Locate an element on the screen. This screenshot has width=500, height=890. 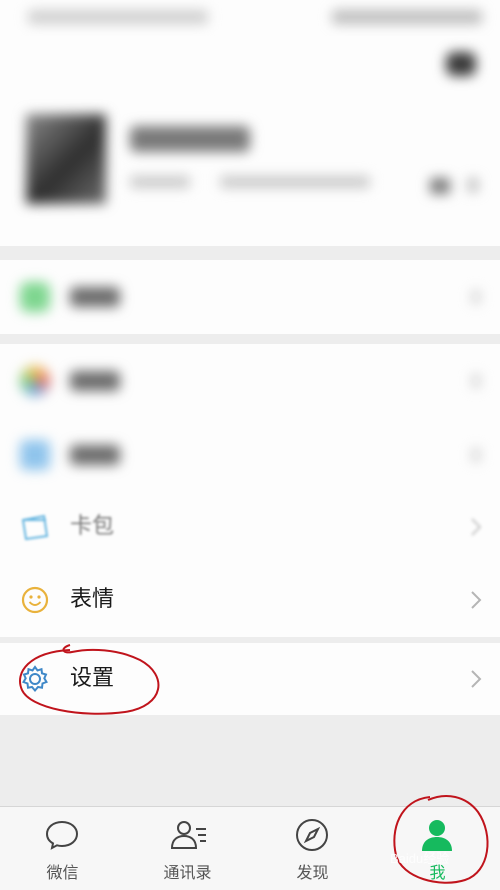
menu-item-pay-label is located at coordinates (95, 297).